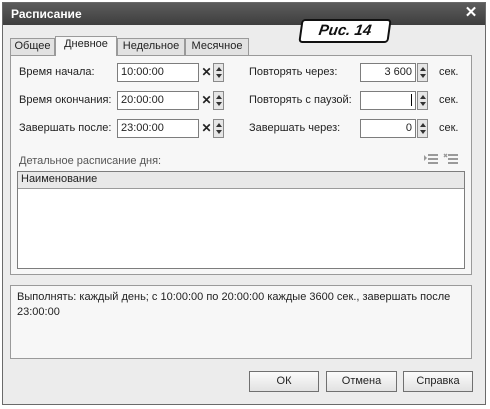 Image resolution: width=490 pixels, height=409 pixels. What do you see at coordinates (218, 72) in the screenshot?
I see `start-time-spinner` at bounding box center [218, 72].